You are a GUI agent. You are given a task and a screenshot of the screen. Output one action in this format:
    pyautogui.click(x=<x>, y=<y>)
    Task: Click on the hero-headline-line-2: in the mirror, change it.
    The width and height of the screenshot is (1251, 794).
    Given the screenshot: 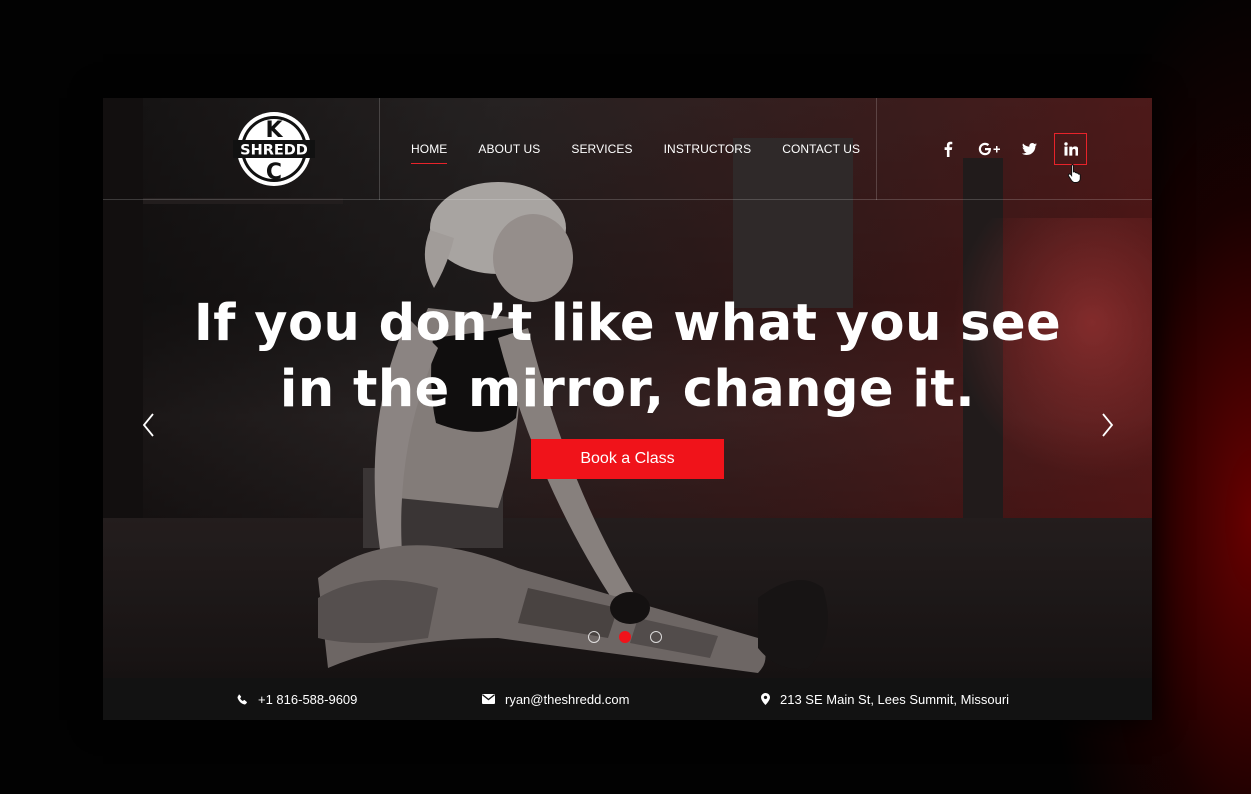 What is the action you would take?
    pyautogui.click(x=627, y=389)
    